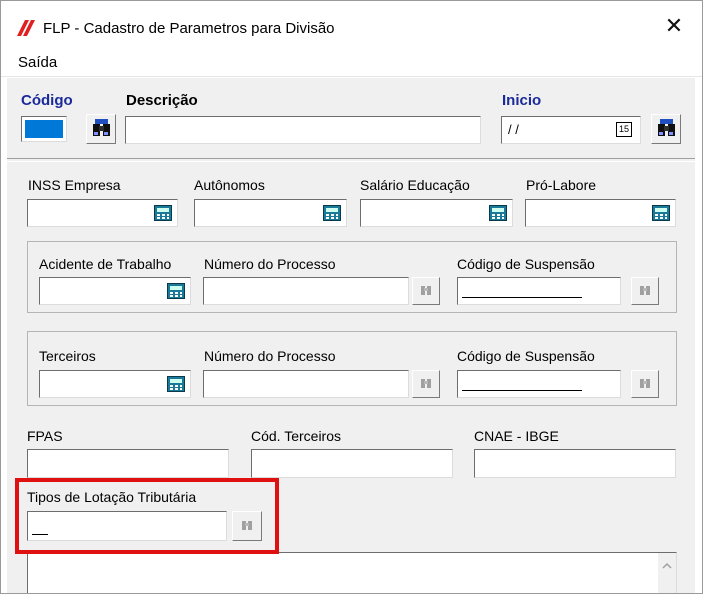  I want to click on acidente-processo-input, so click(306, 291).